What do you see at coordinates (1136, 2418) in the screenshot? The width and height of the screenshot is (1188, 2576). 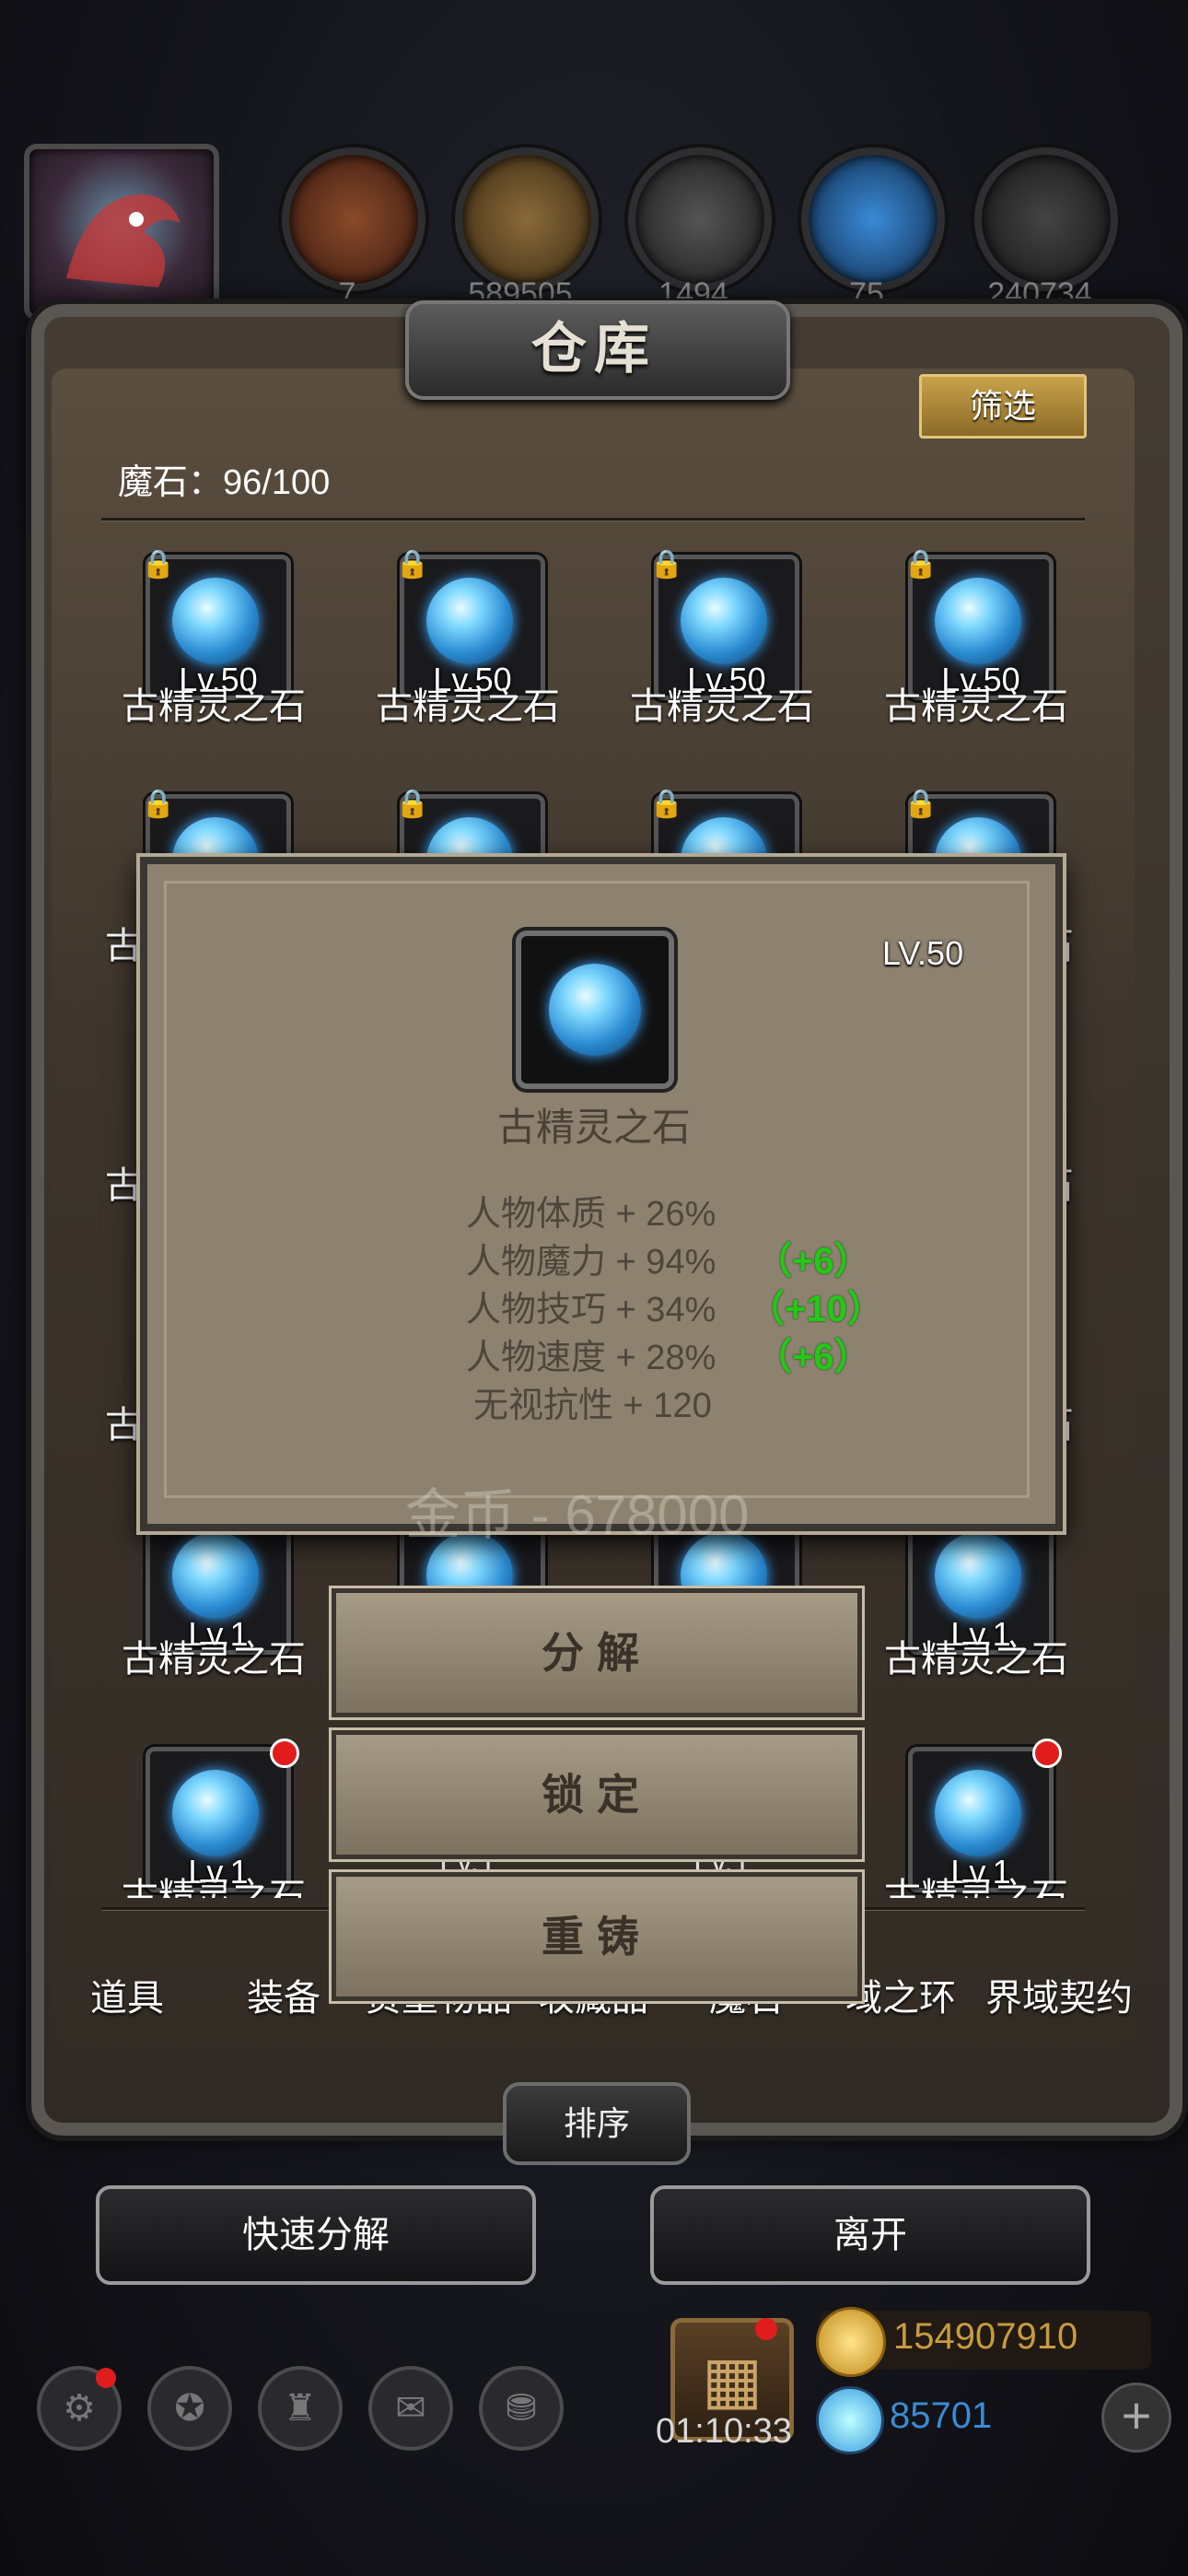 I see `add-currency-button: +` at bounding box center [1136, 2418].